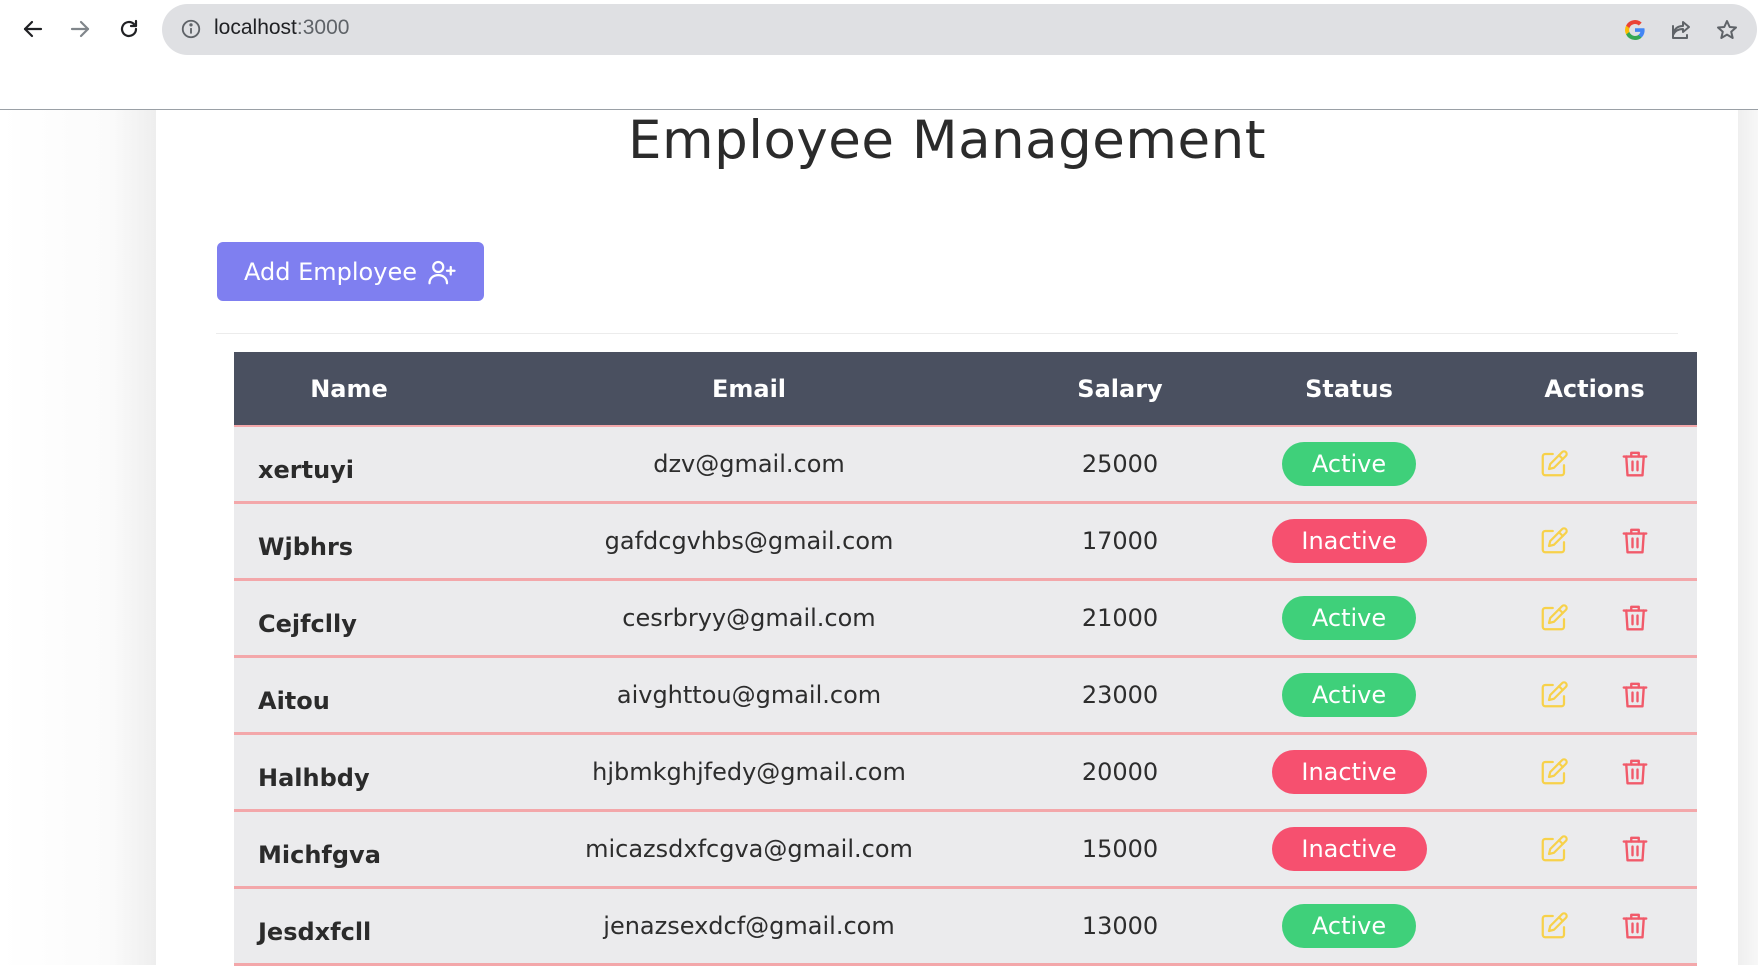 The width and height of the screenshot is (1758, 966). I want to click on reload-button, so click(129, 29).